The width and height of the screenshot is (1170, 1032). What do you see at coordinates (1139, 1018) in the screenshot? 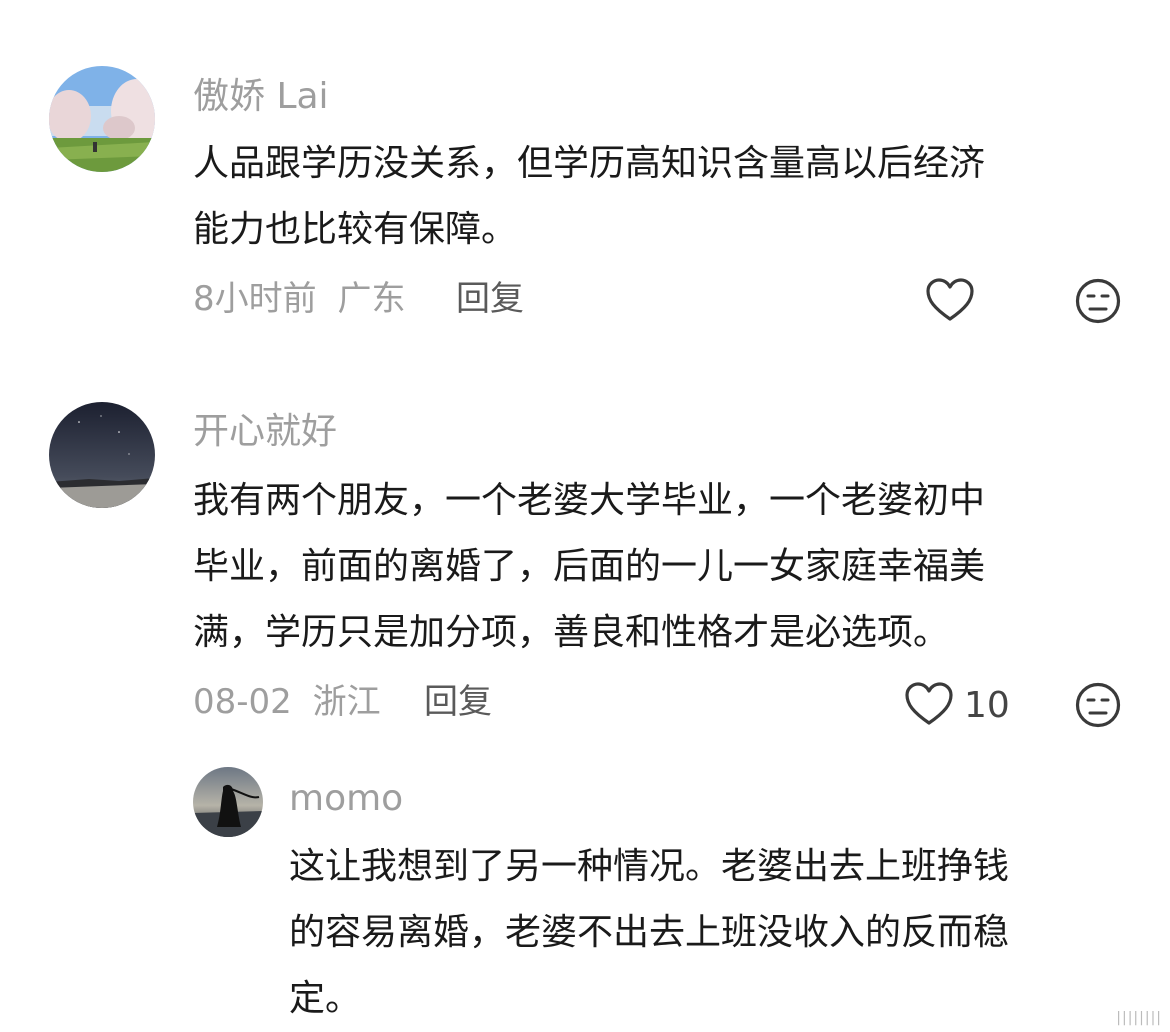
I see `watermark: ||||||||` at bounding box center [1139, 1018].